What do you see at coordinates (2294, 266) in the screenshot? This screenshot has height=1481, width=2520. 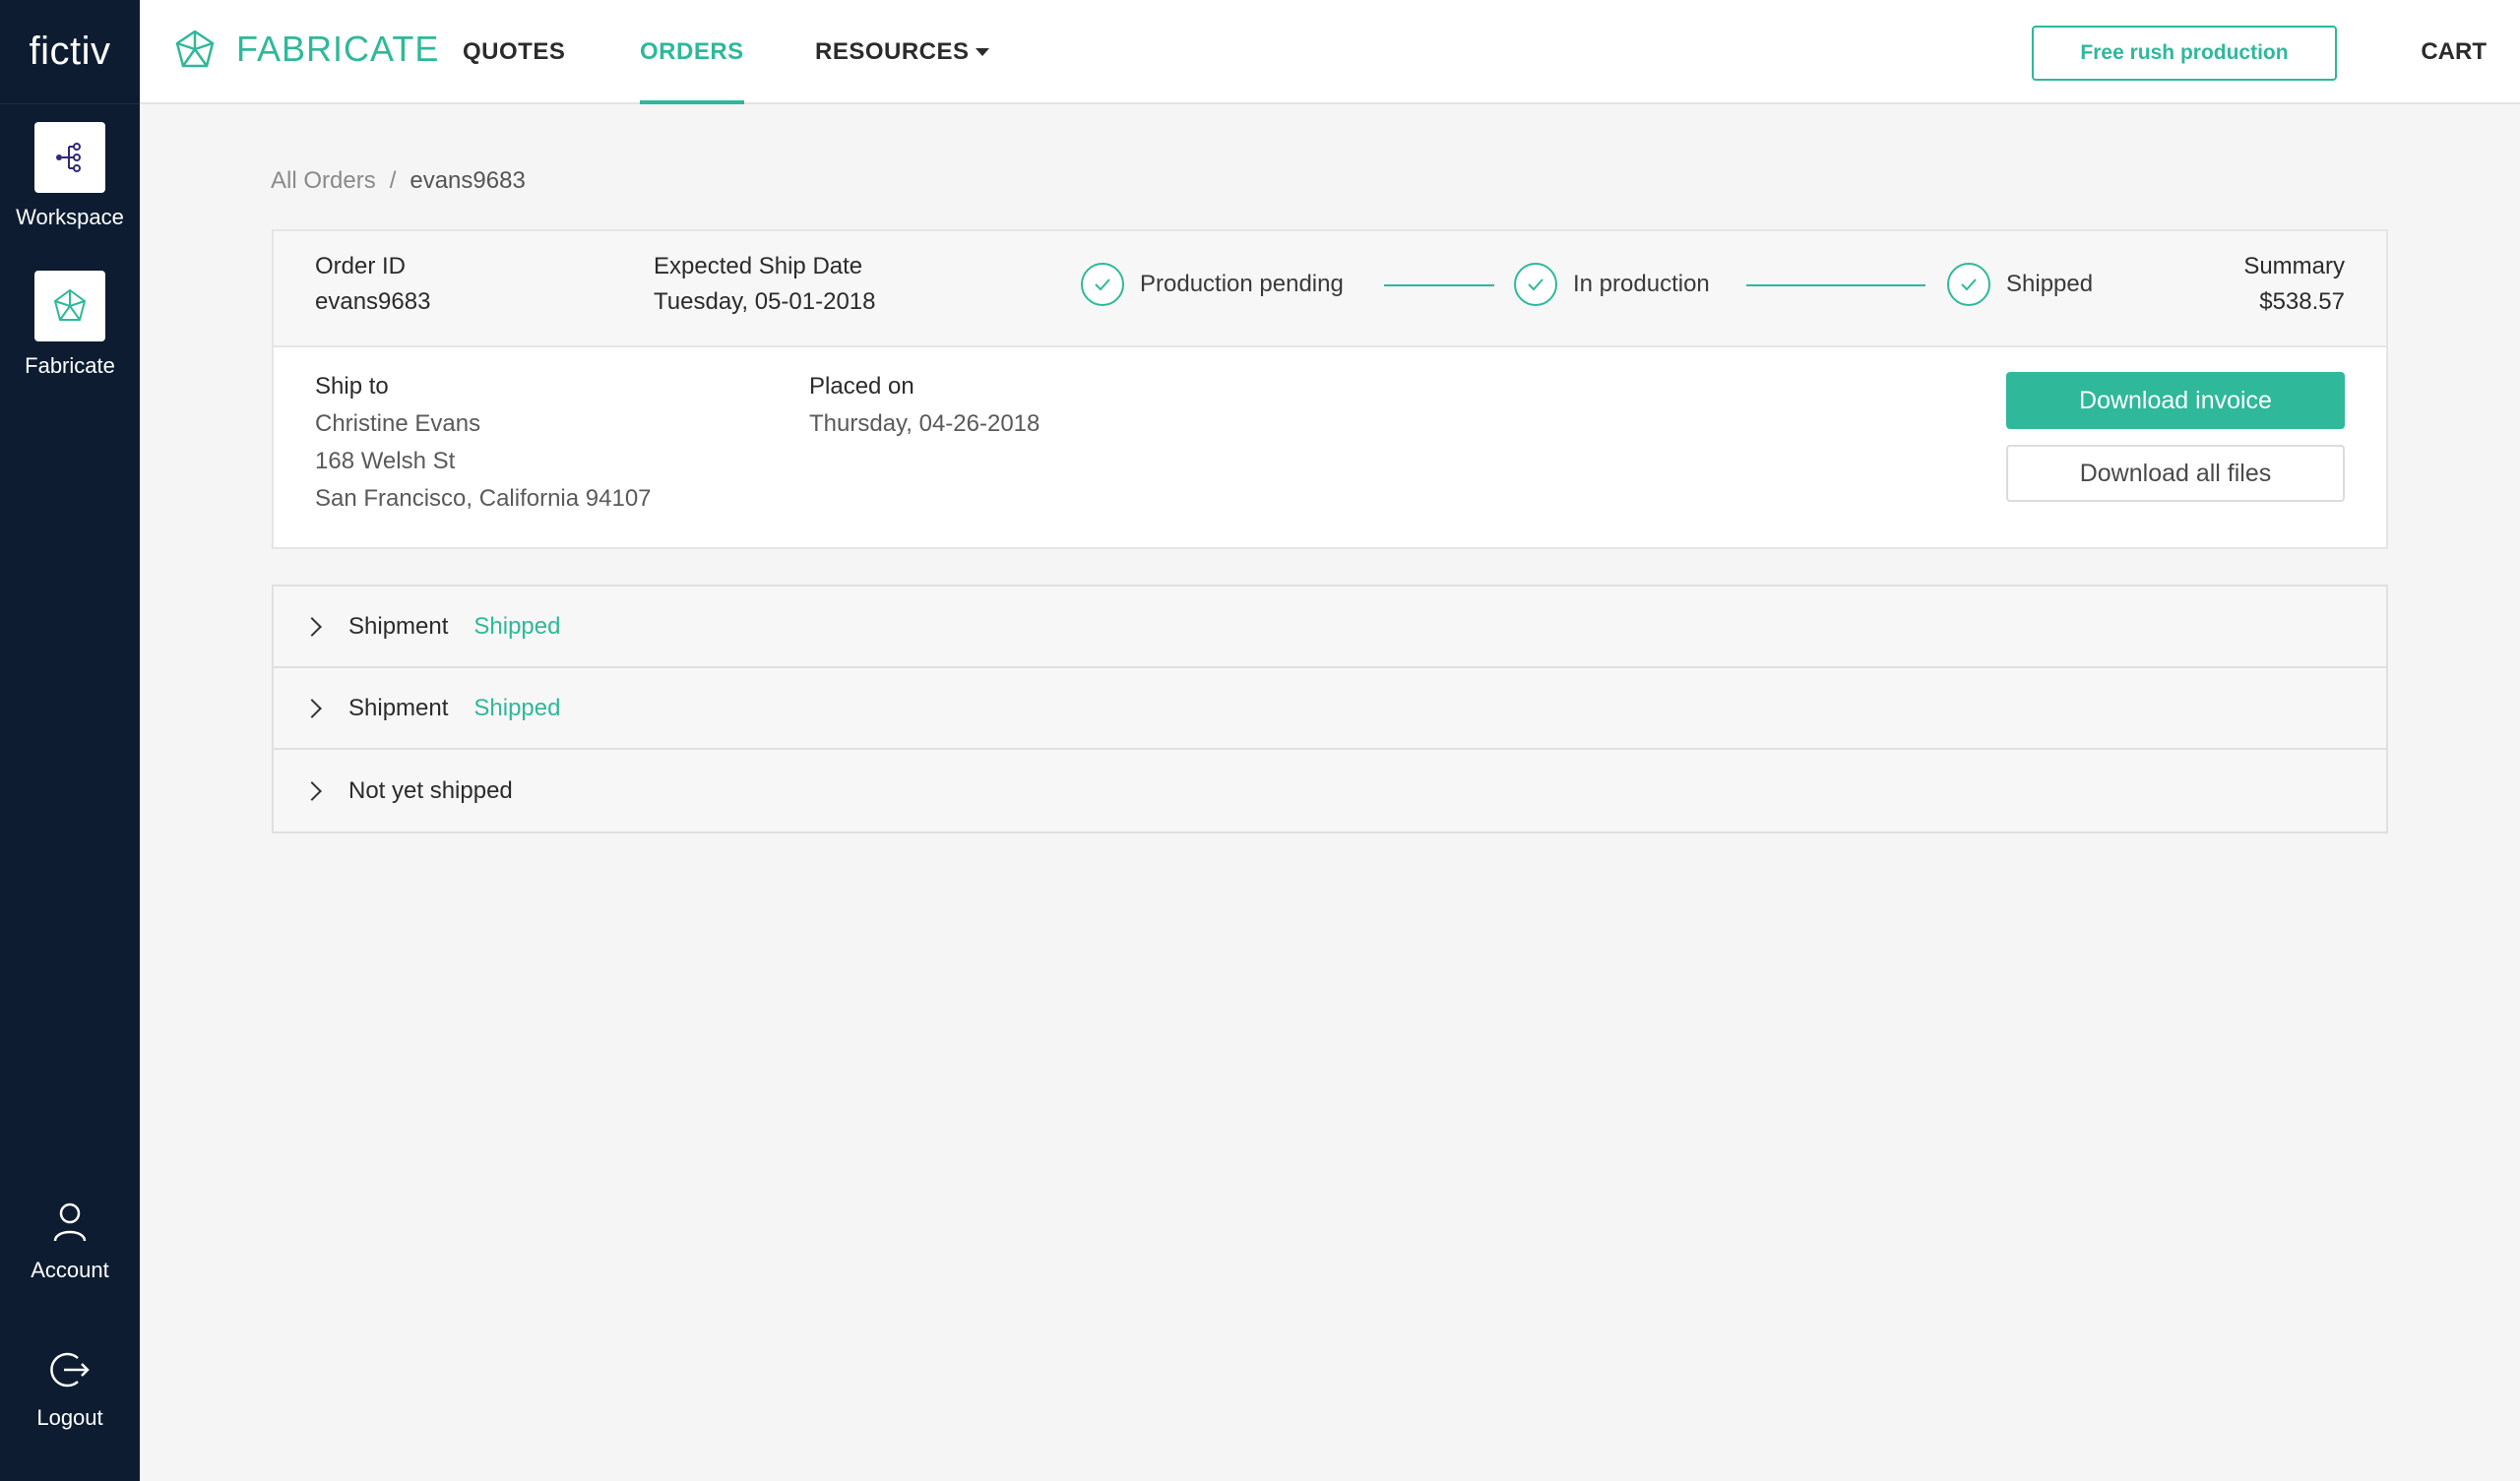 I see `summary-label: Summary` at bounding box center [2294, 266].